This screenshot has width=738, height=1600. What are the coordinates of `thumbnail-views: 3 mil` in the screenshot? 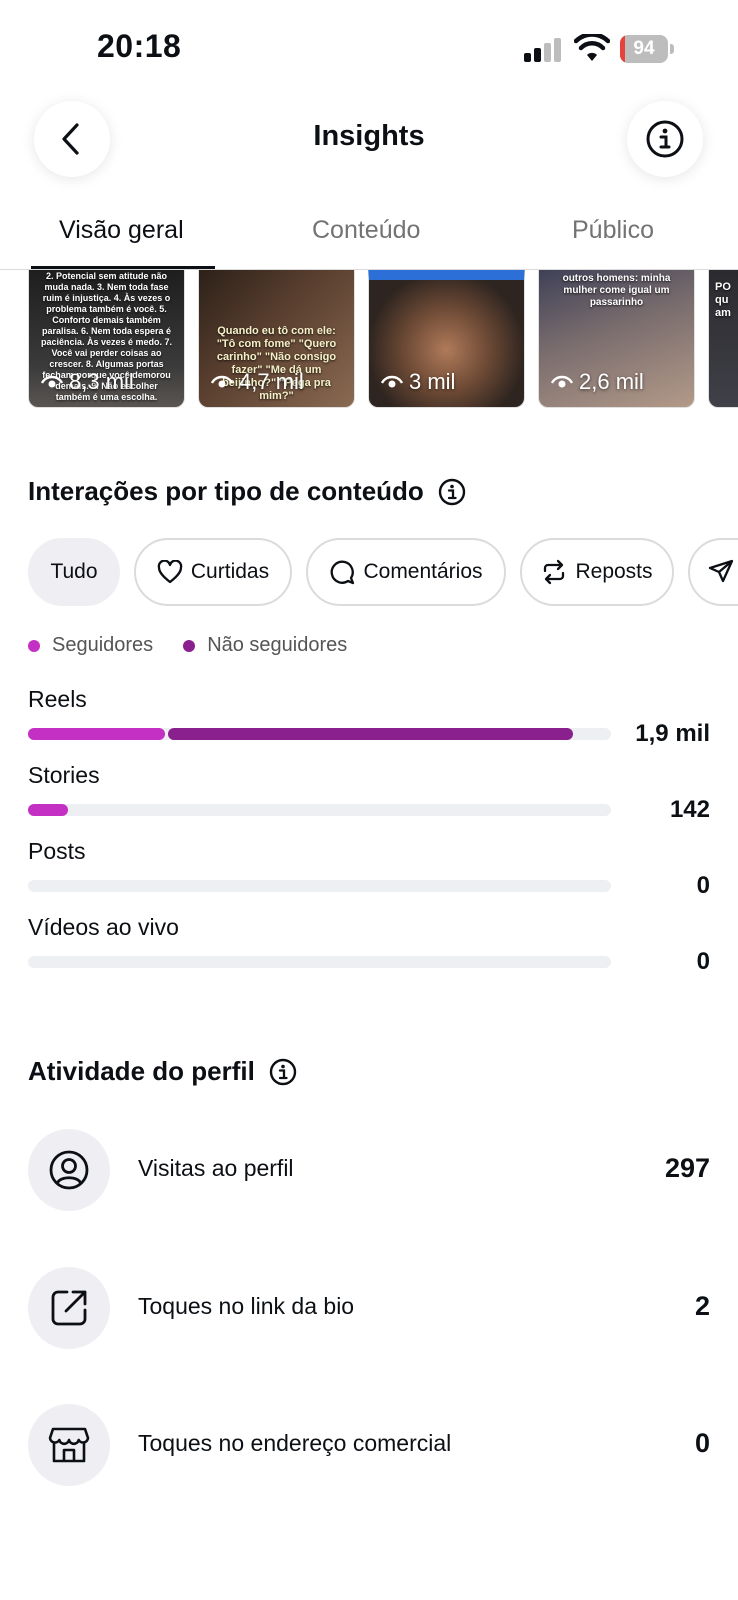 It's located at (418, 382).